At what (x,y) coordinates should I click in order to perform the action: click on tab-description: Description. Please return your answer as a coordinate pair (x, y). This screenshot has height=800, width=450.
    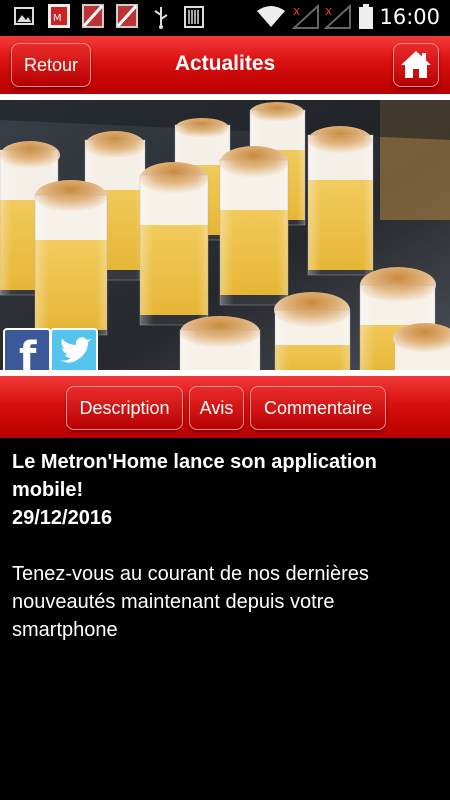
    Looking at the image, I should click on (124, 408).